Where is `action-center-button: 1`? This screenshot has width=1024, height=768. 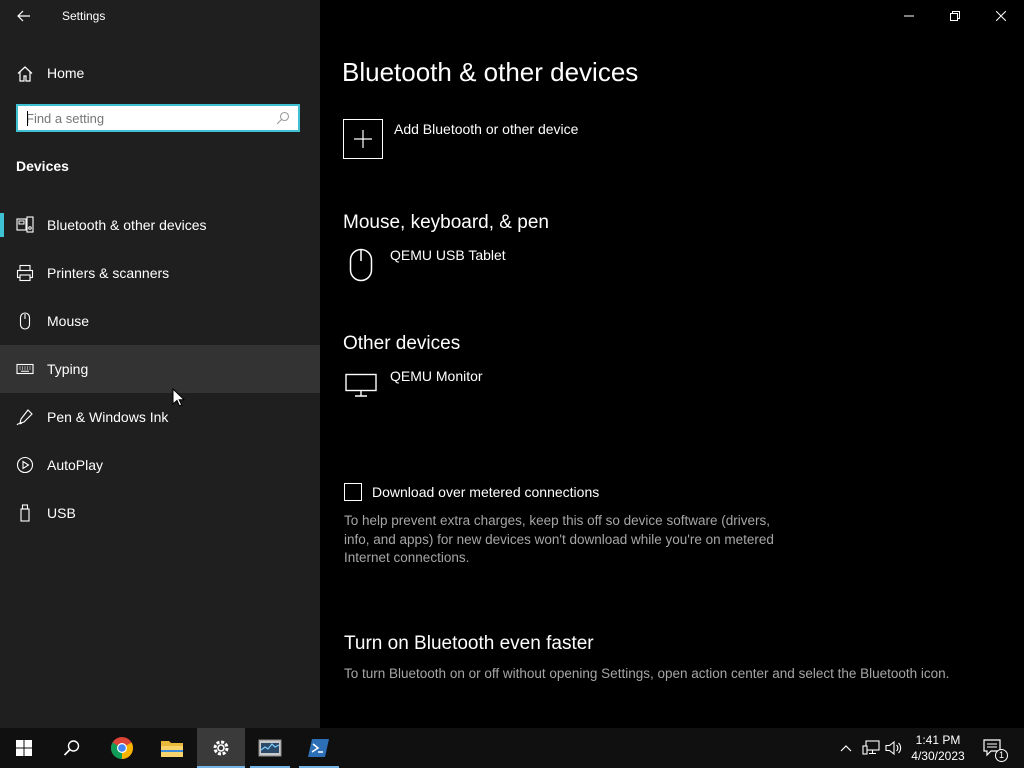
action-center-button: 1 is located at coordinates (995, 750).